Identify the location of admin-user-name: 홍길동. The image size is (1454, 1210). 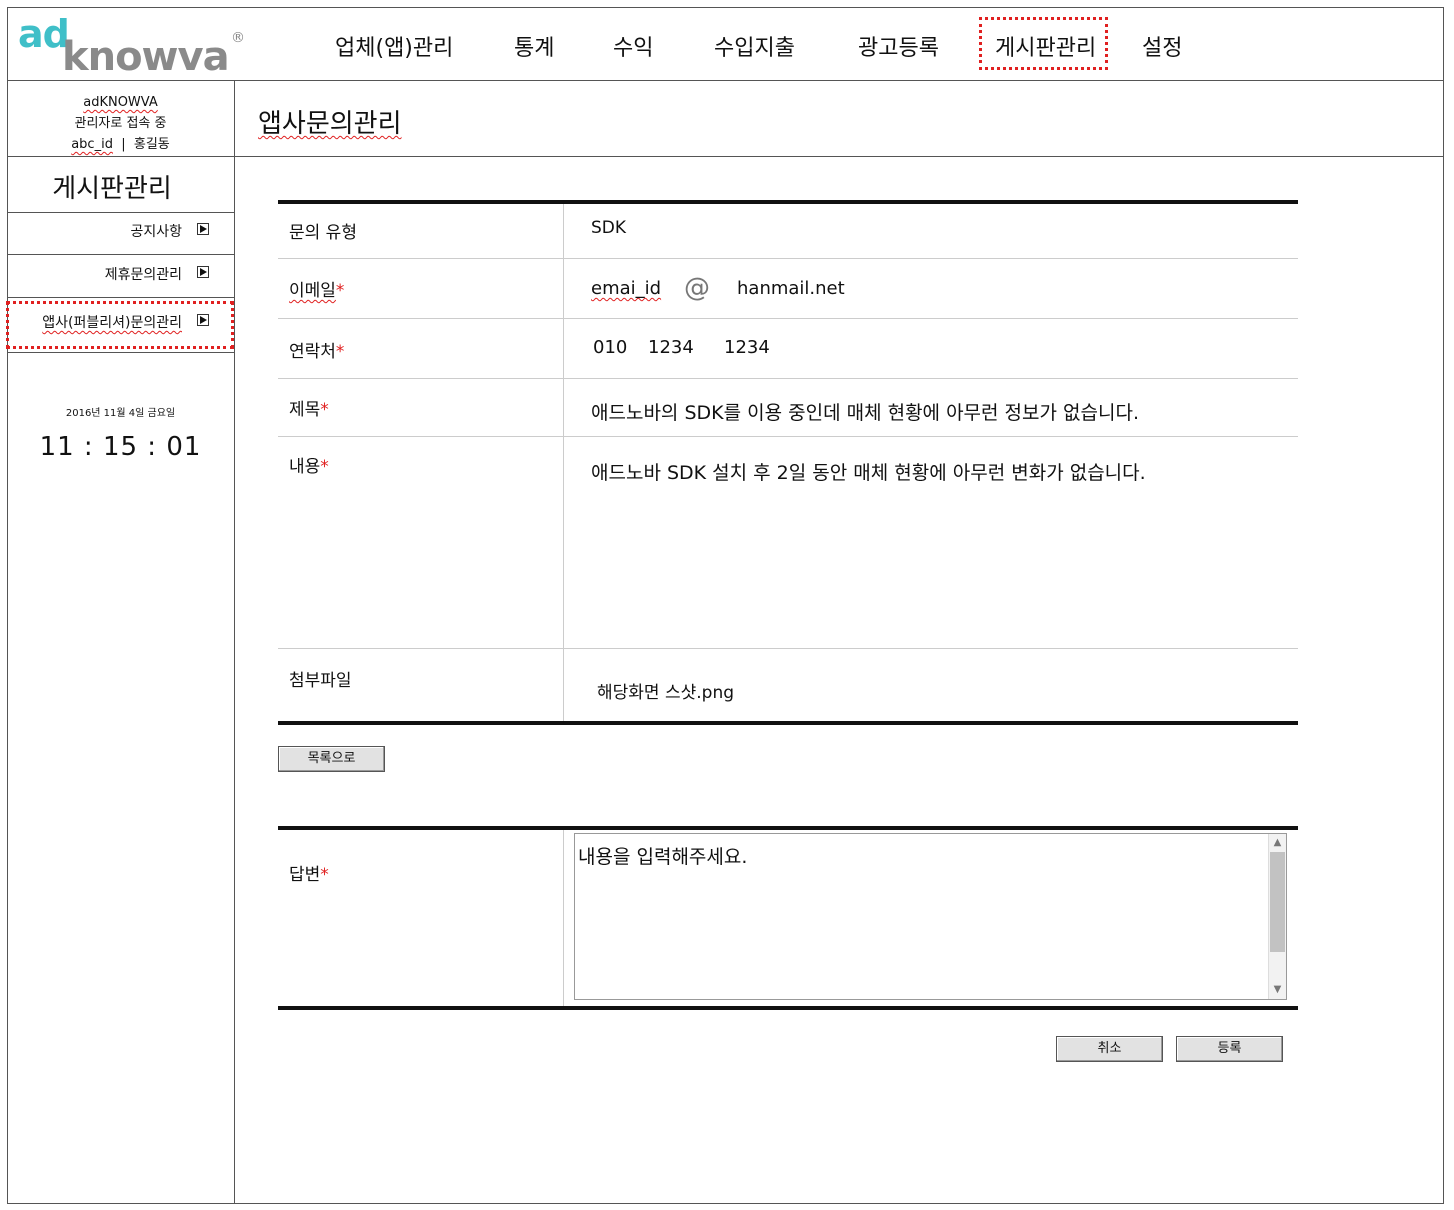
(151, 144).